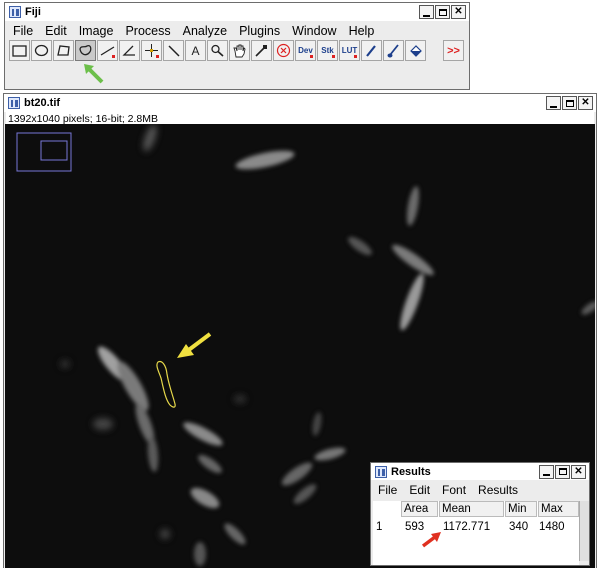  What do you see at coordinates (327, 50) in the screenshot?
I see `stack-tools-icon: Stk` at bounding box center [327, 50].